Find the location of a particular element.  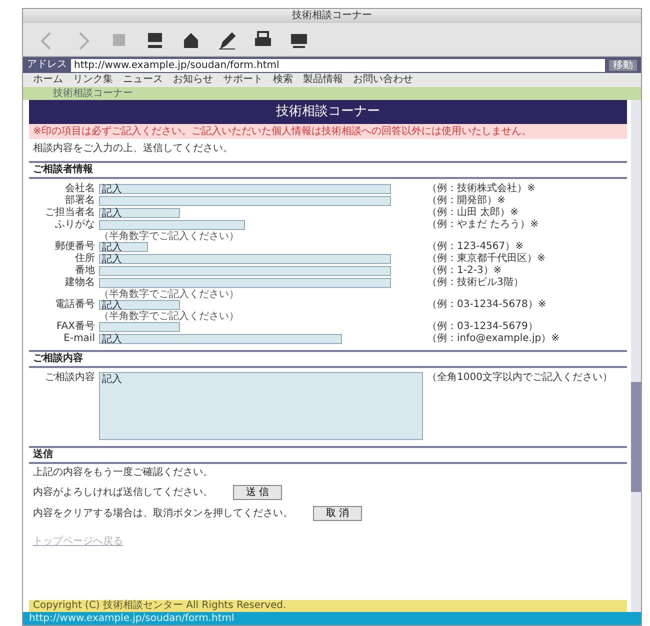

field-hint: （例：123-4567）※ is located at coordinates (476, 246).